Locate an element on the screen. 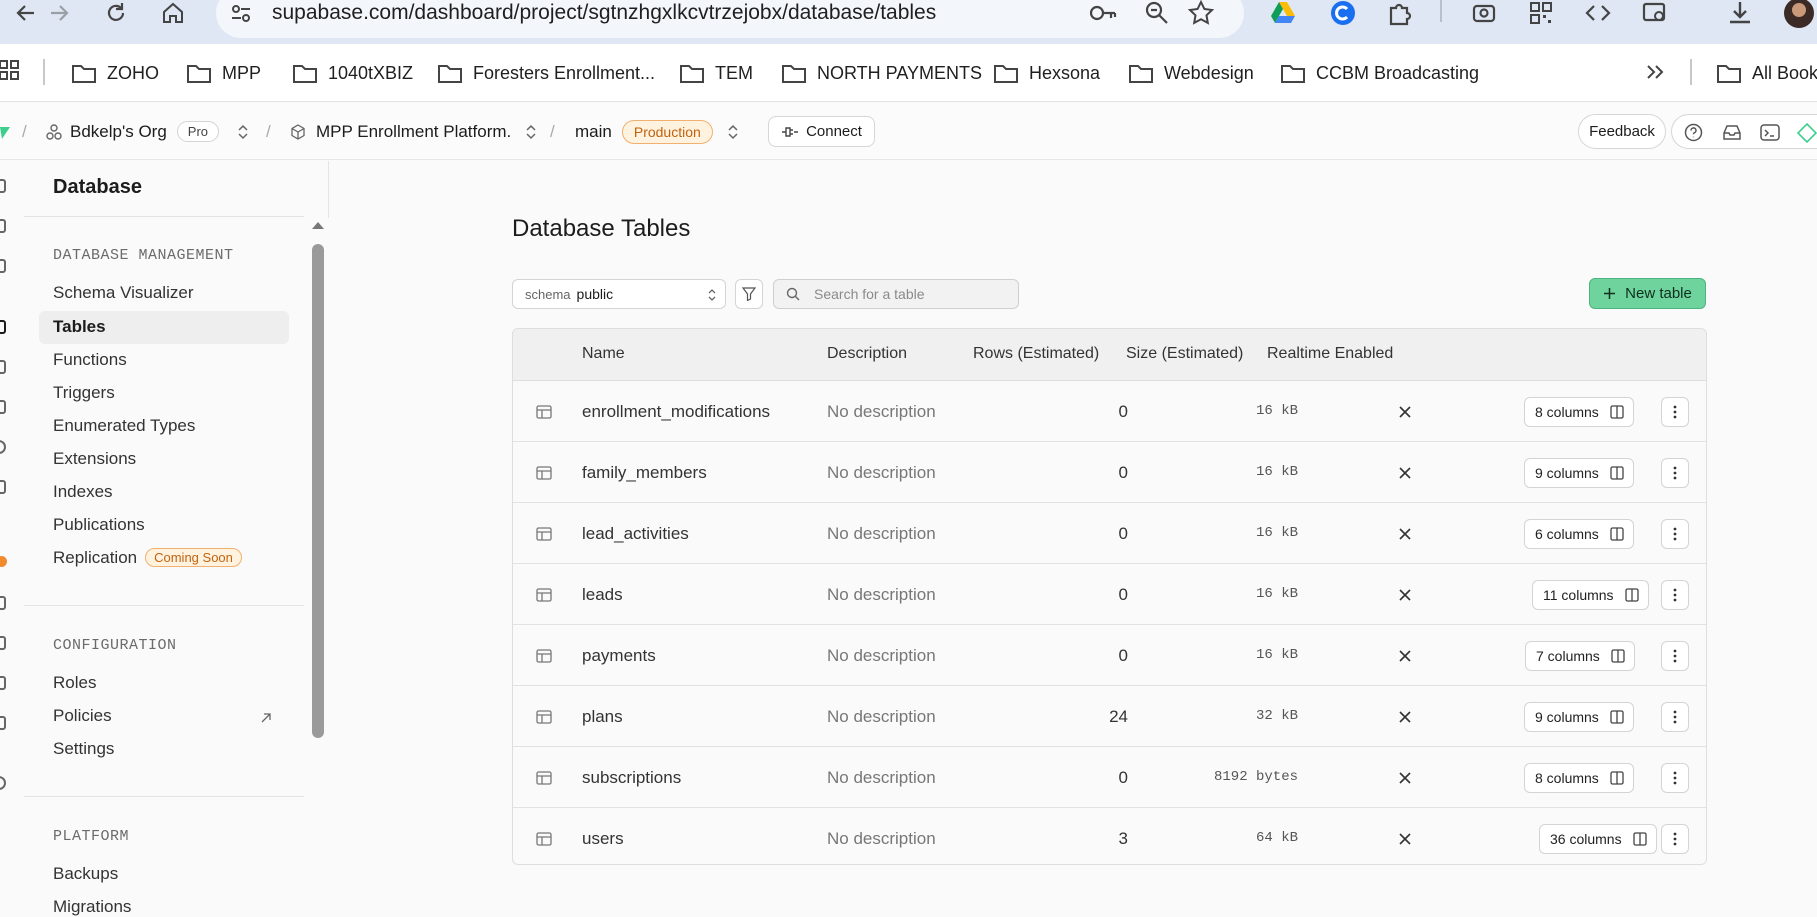 The height and width of the screenshot is (917, 1817). table-row: users No description 3 64 kB 36 columns is located at coordinates (1109, 836).